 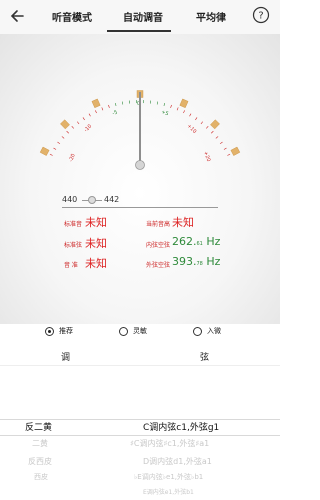 What do you see at coordinates (177, 461) in the screenshot?
I see `row-strings: D调内弦d1,外弦a1` at bounding box center [177, 461].